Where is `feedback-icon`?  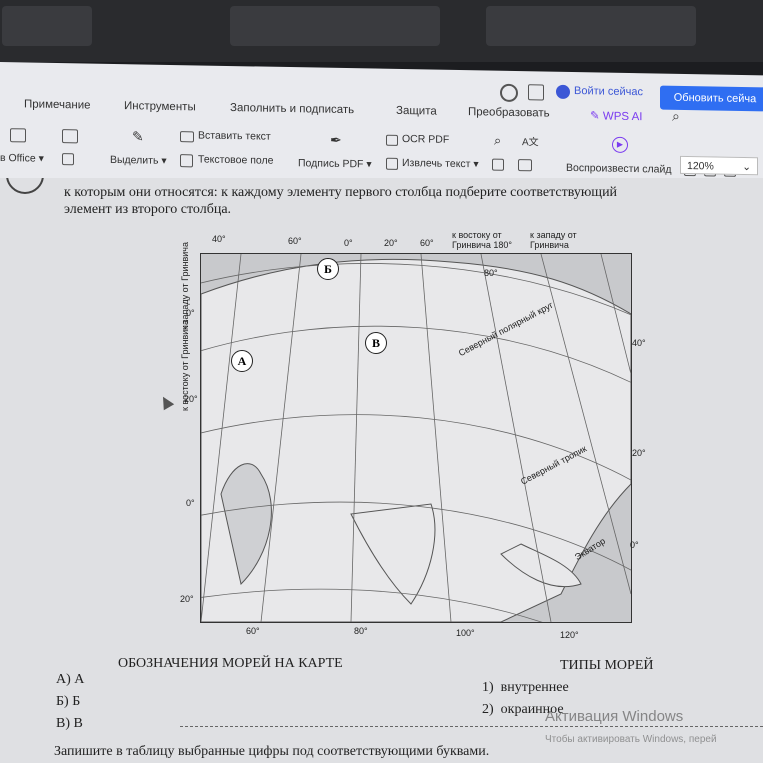 feedback-icon is located at coordinates (509, 93).